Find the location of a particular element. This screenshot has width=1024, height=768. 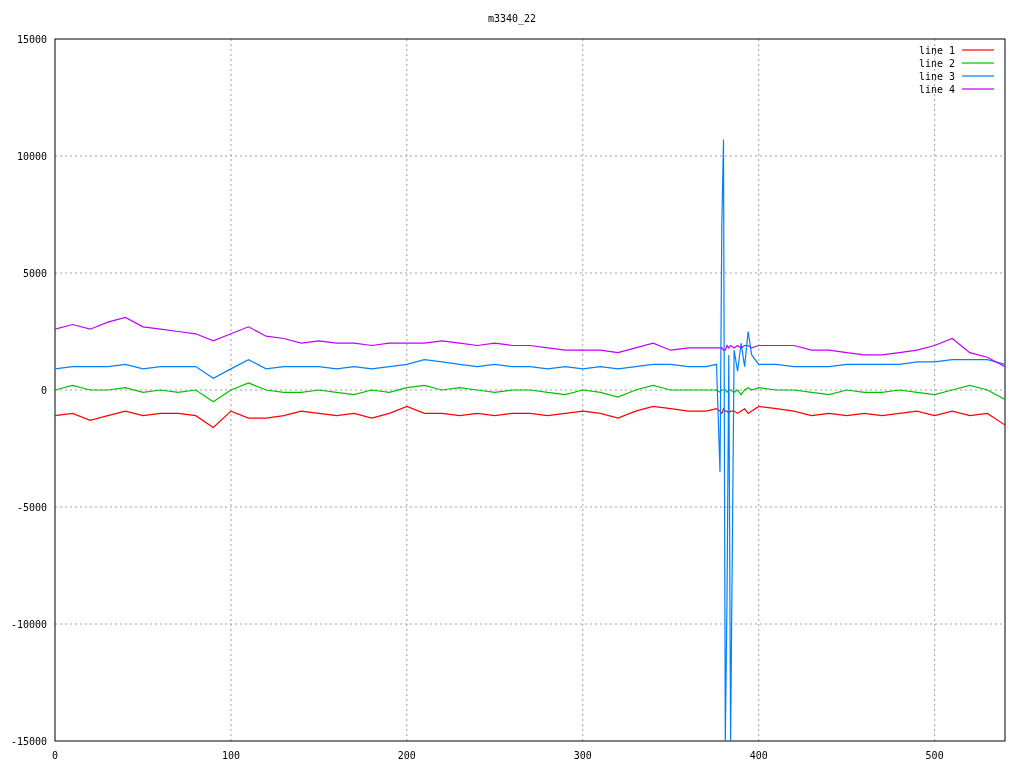

x-tick-label: 400 is located at coordinates (758, 755).